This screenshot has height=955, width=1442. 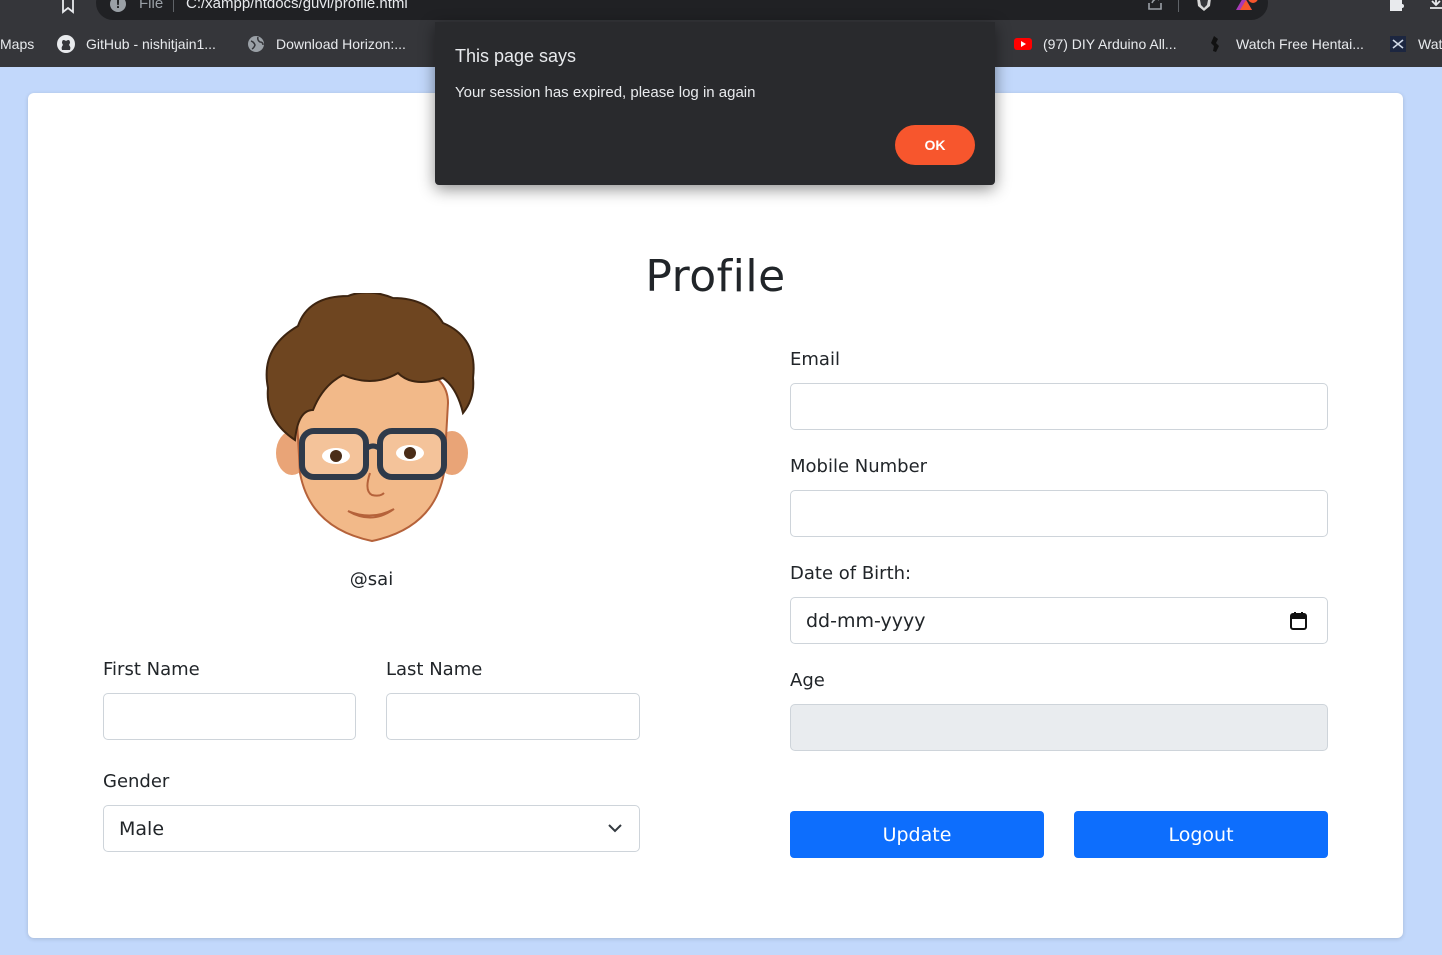 I want to click on browser-toolbar: ! File C:/xampp/htdocs/guvi/profile.html, so click(x=721, y=10).